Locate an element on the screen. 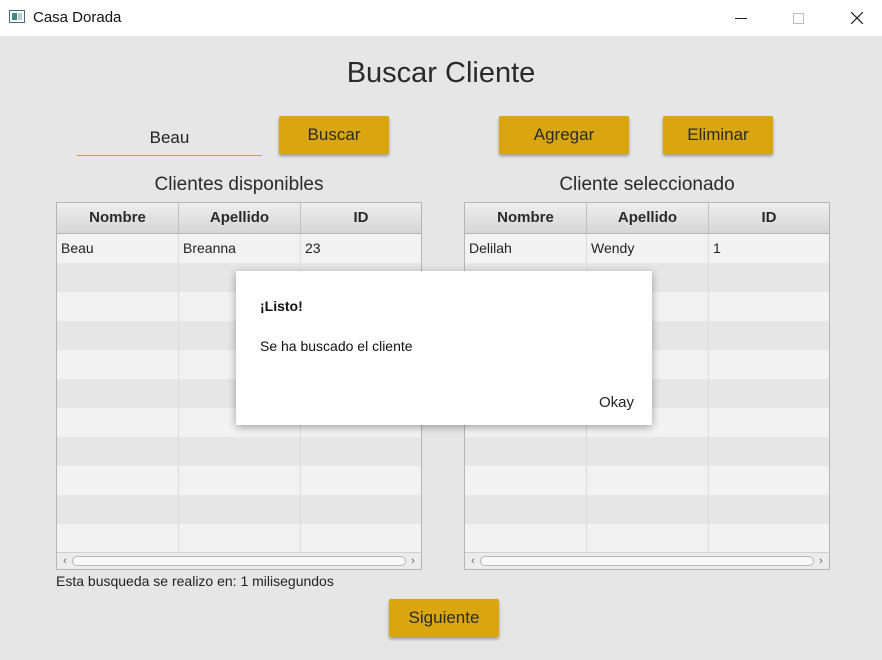  cell-apellido: Wendy is located at coordinates (648, 248).